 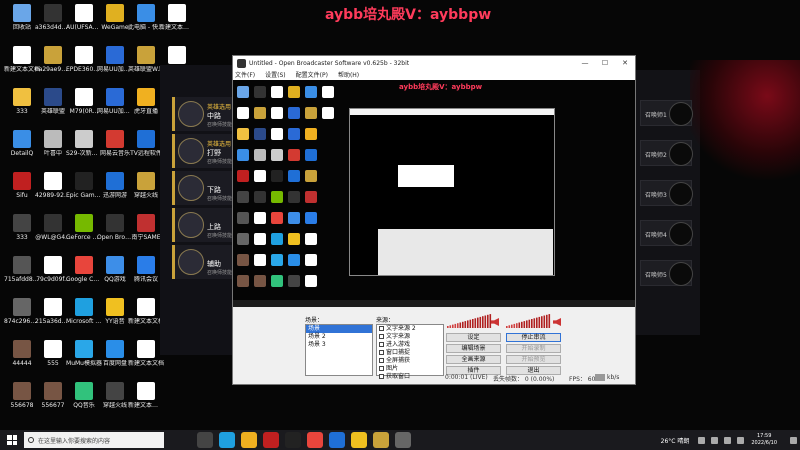 What do you see at coordinates (339, 337) in the screenshot?
I see `scene-item: 场景 2` at bounding box center [339, 337].